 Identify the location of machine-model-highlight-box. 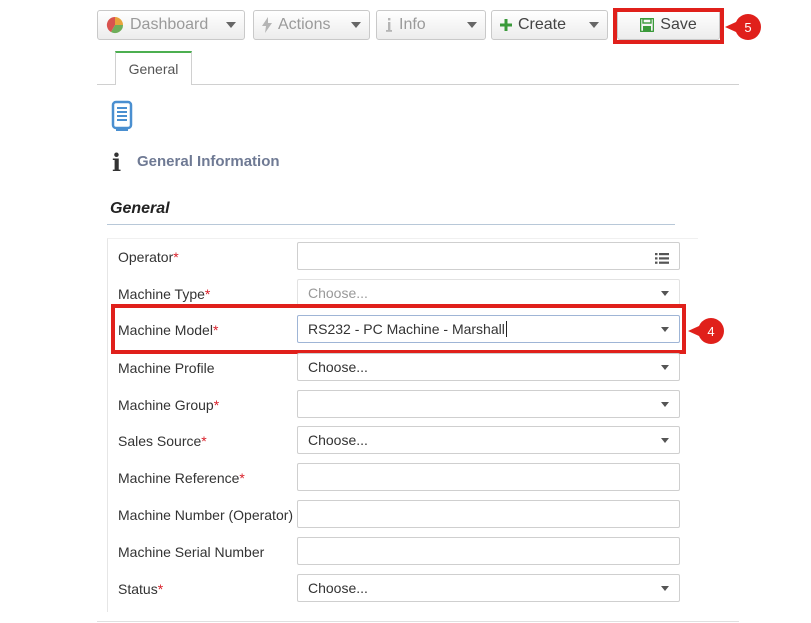
(398, 329).